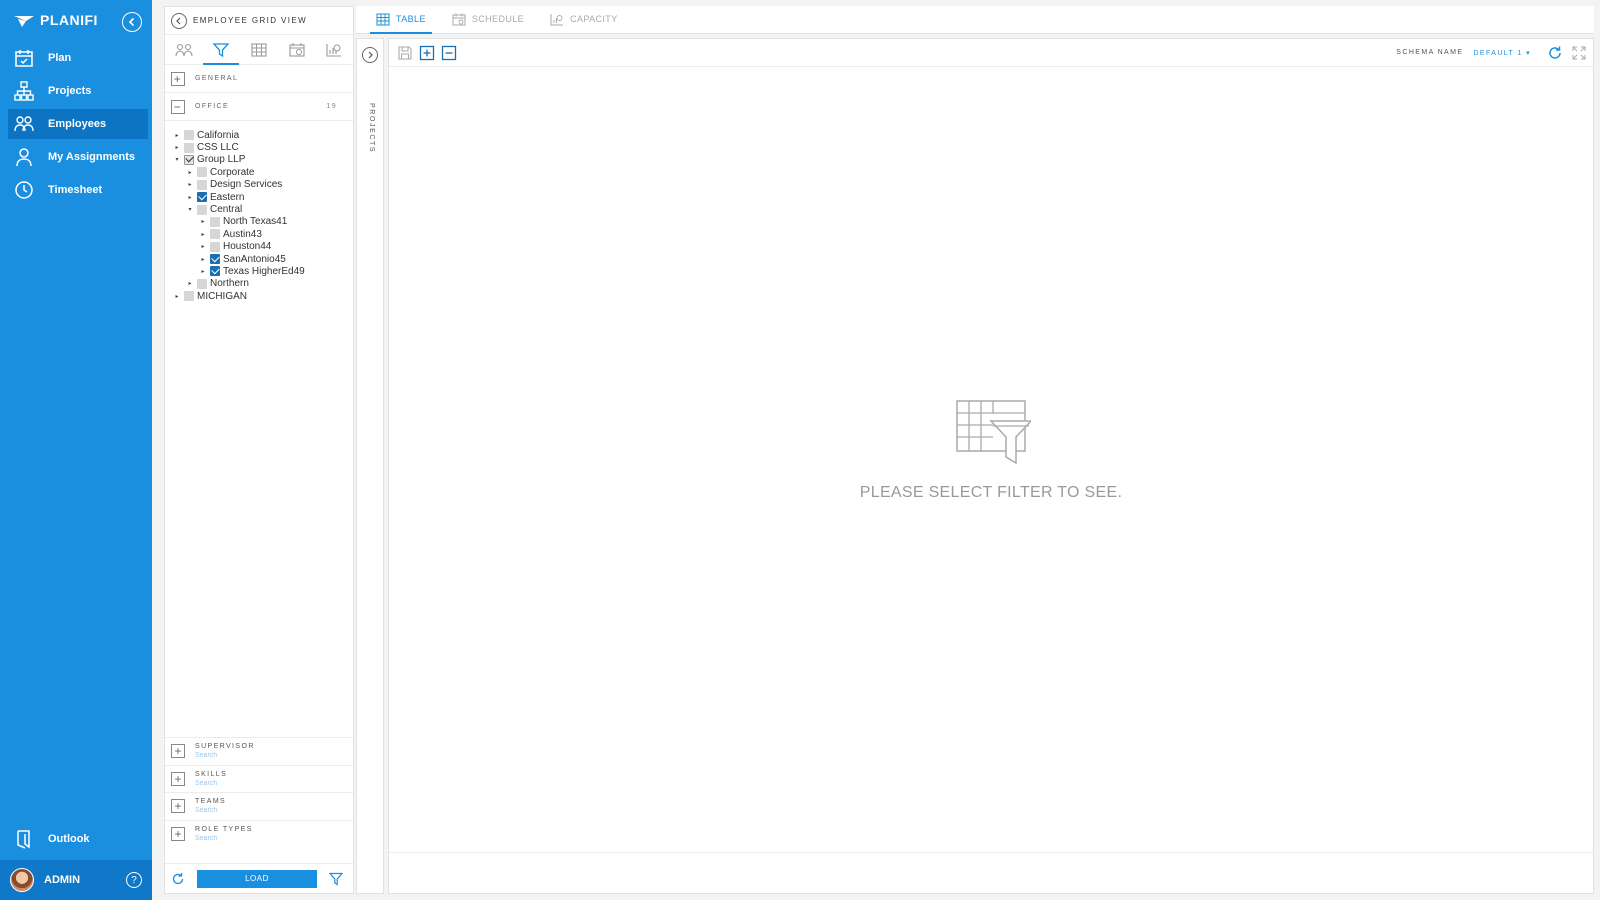 The image size is (1600, 900). What do you see at coordinates (371, 128) in the screenshot?
I see `projects-label: PROJECTS` at bounding box center [371, 128].